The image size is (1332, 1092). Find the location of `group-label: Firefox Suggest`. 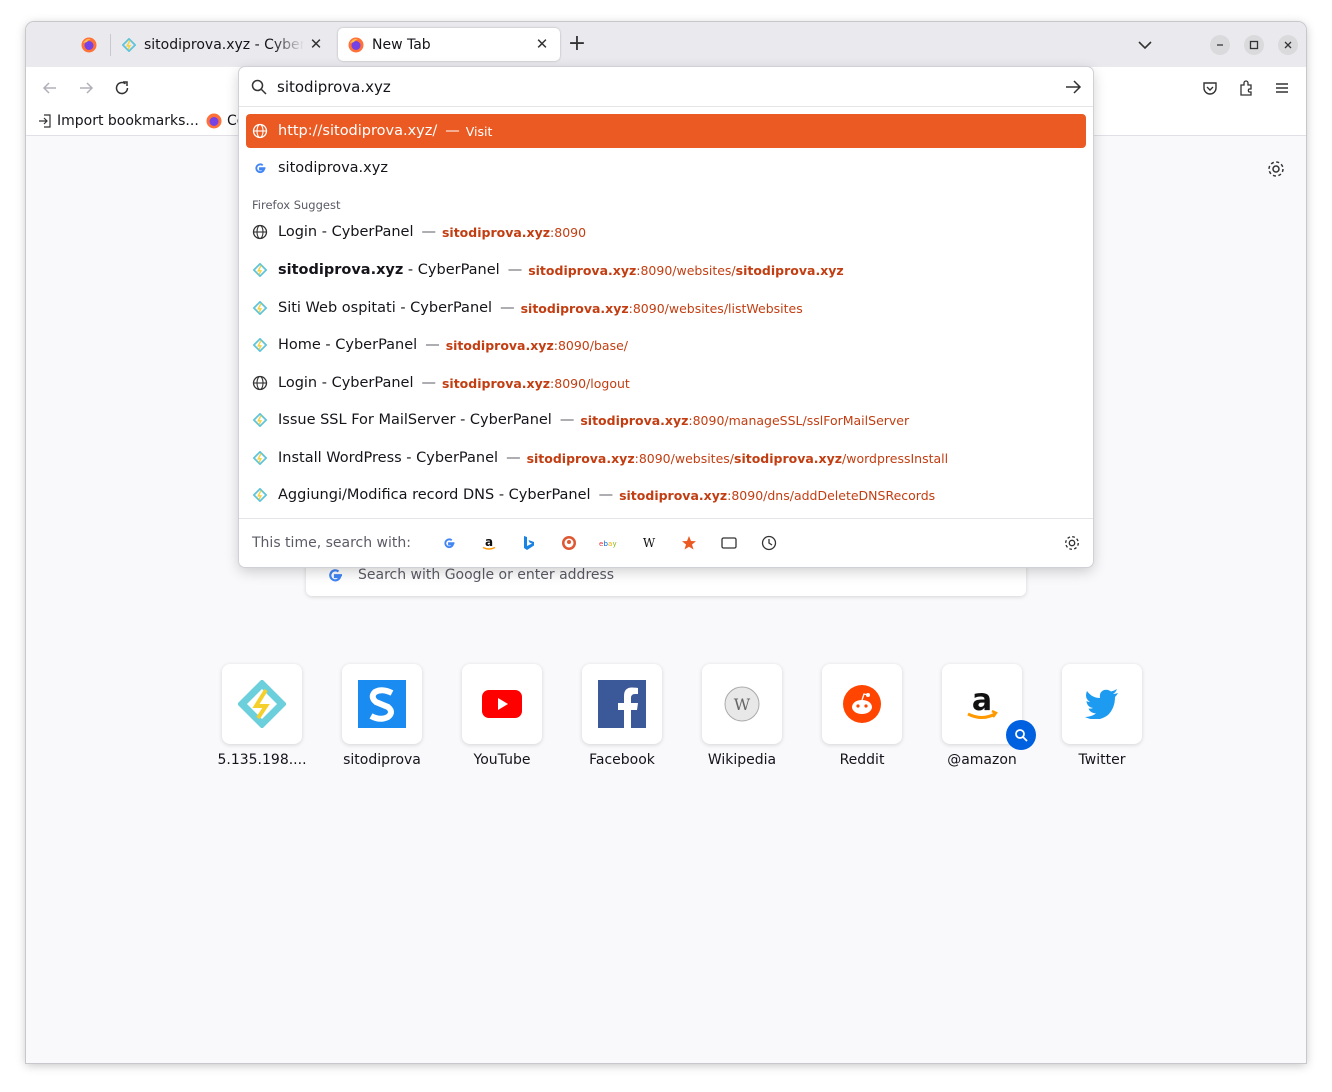

group-label: Firefox Suggest is located at coordinates (296, 205).